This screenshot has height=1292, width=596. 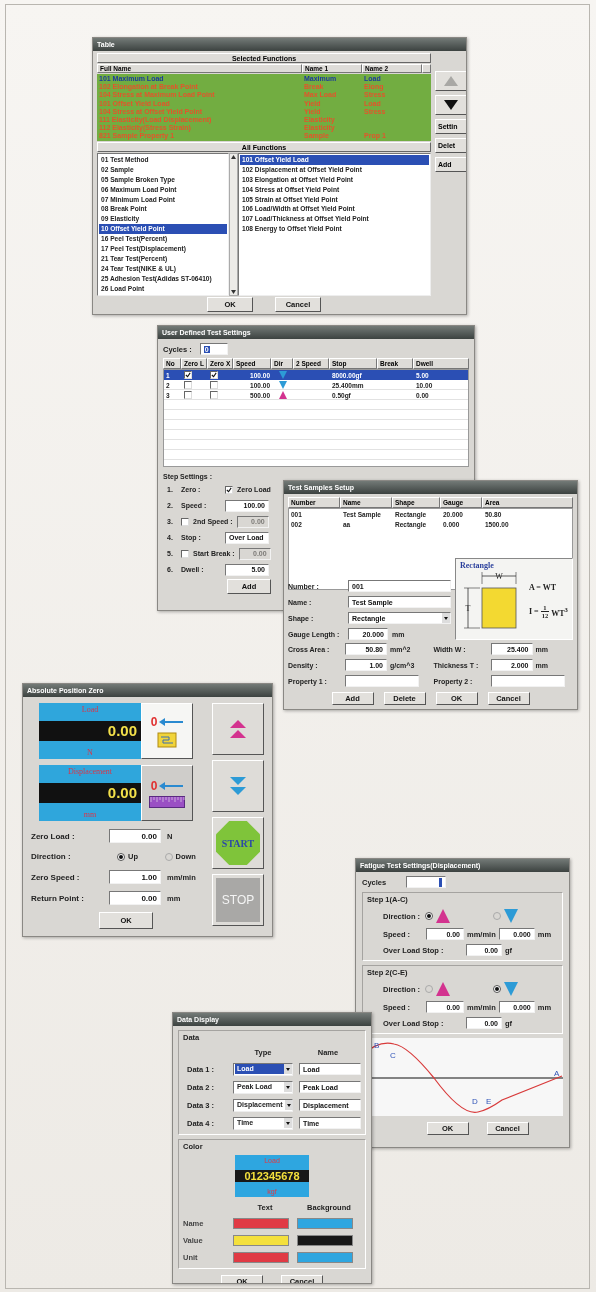 I want to click on gauge-icon, so click(x=167, y=739).